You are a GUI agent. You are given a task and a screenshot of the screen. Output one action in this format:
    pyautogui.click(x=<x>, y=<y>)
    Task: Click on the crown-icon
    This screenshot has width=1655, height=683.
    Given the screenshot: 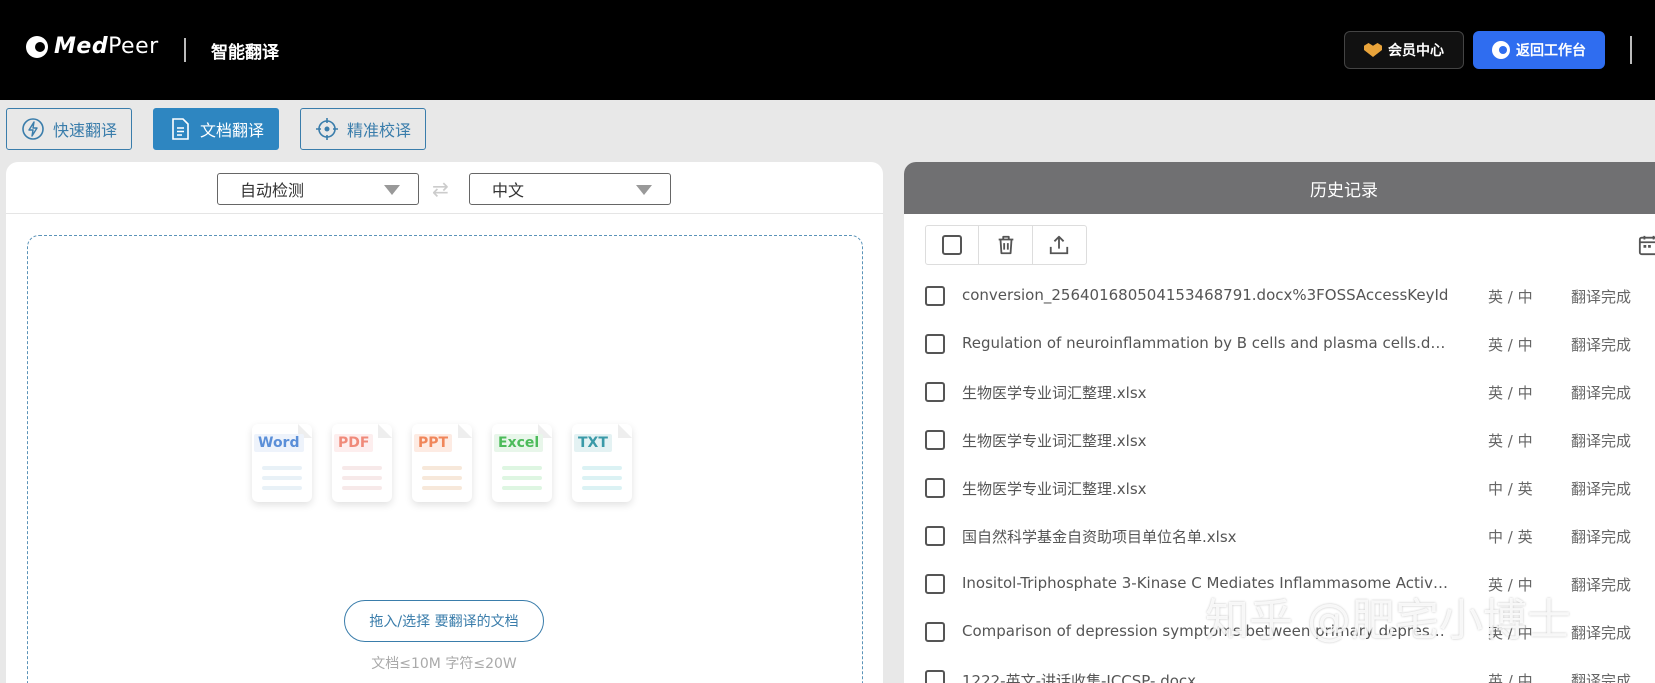 What is the action you would take?
    pyautogui.click(x=1373, y=50)
    